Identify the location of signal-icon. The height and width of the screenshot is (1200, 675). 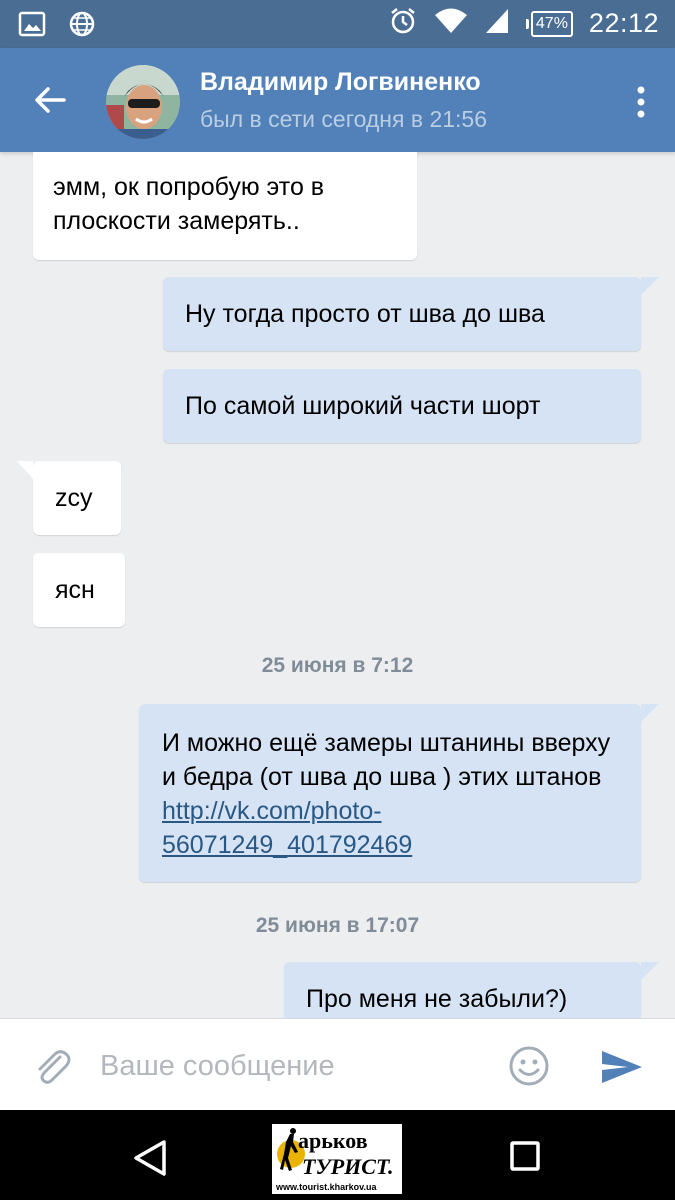
(497, 23).